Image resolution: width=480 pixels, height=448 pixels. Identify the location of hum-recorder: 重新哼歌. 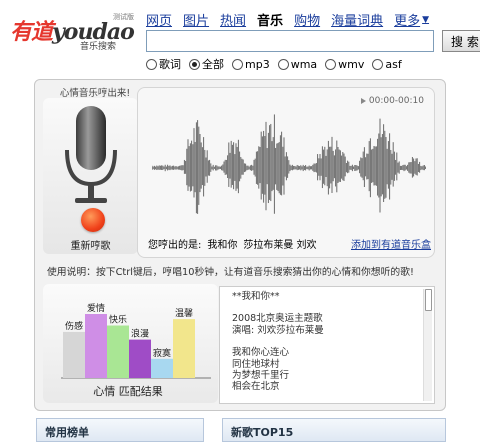
(90, 176).